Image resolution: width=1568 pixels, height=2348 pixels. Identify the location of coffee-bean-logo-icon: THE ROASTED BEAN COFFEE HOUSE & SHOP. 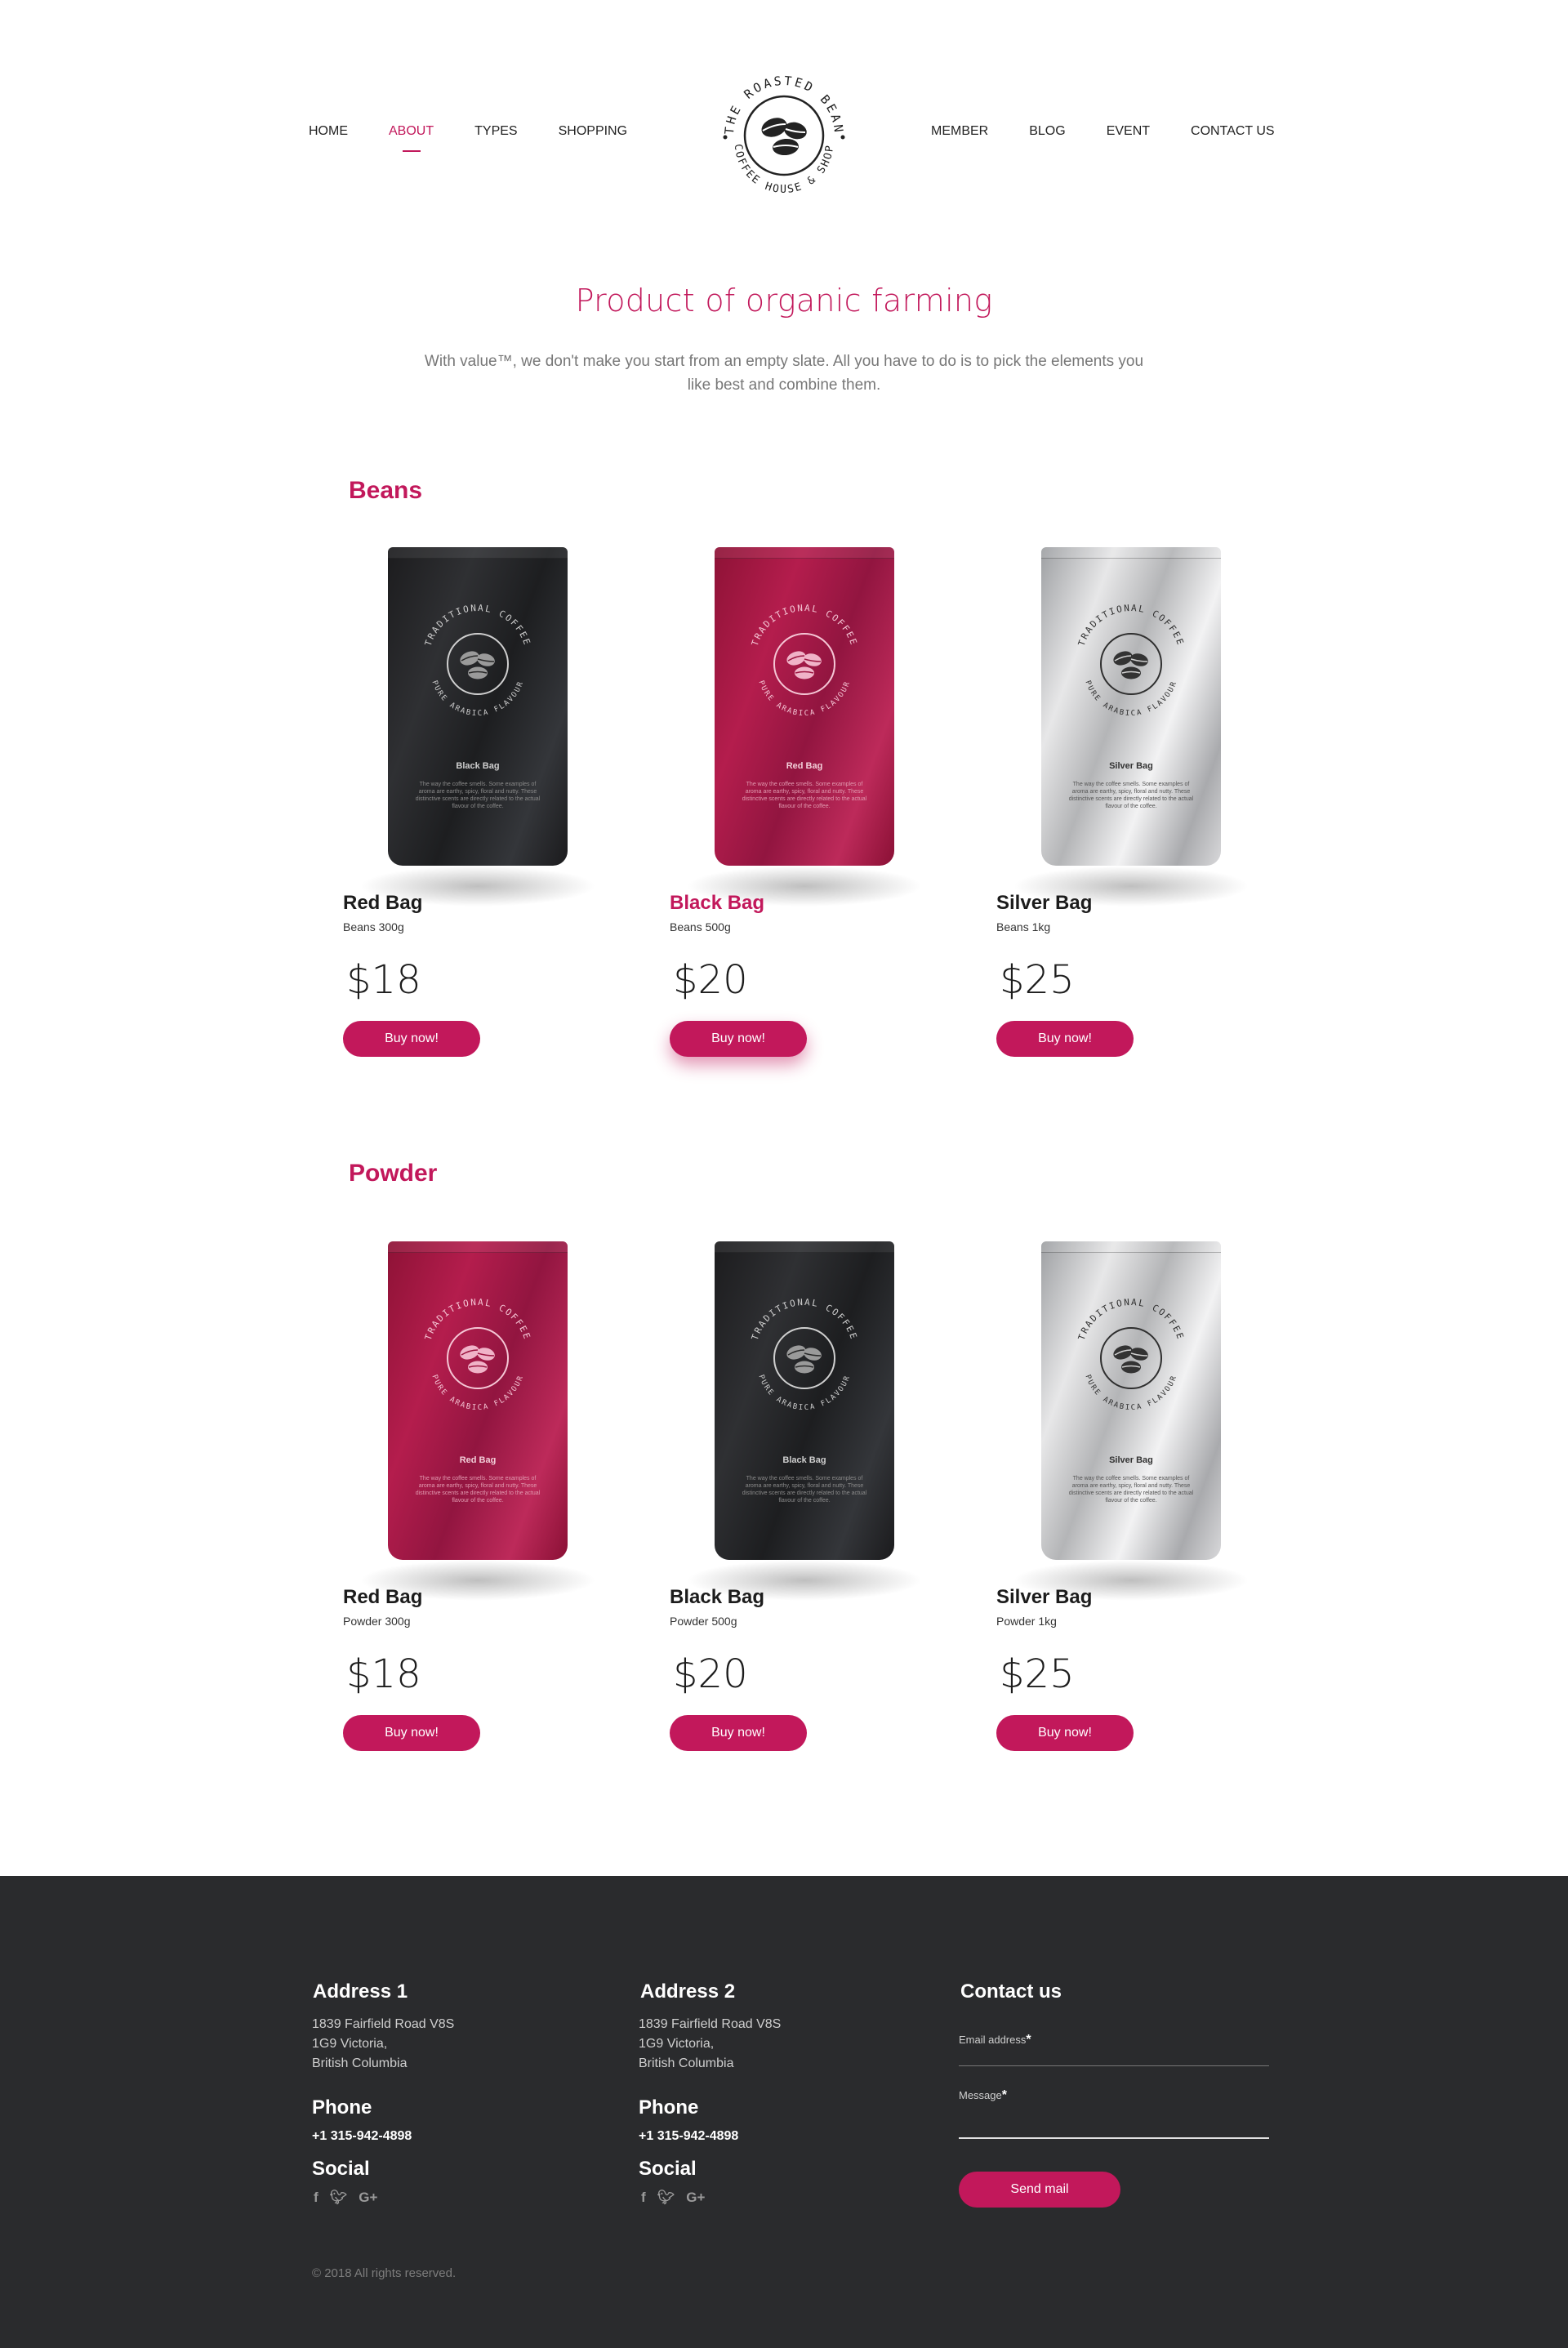
(783, 135).